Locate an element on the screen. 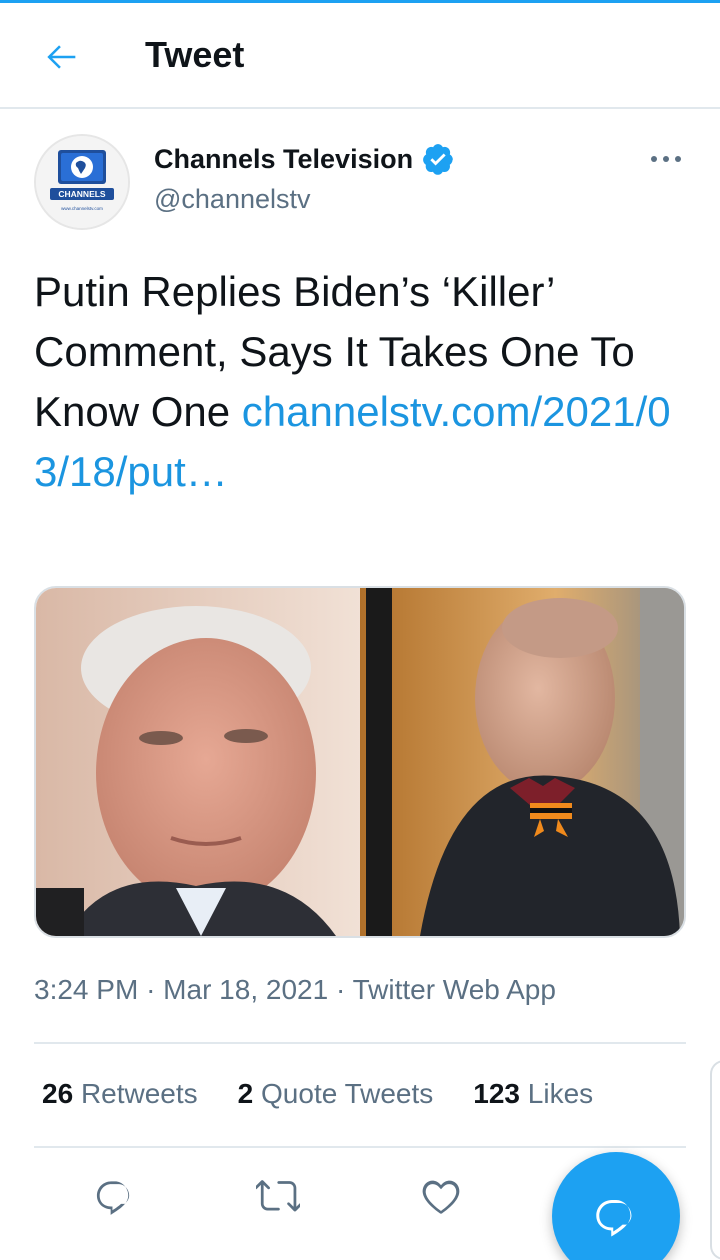 Image resolution: width=720 pixels, height=1260 pixels. portrait-photo-right is located at coordinates (522, 762).